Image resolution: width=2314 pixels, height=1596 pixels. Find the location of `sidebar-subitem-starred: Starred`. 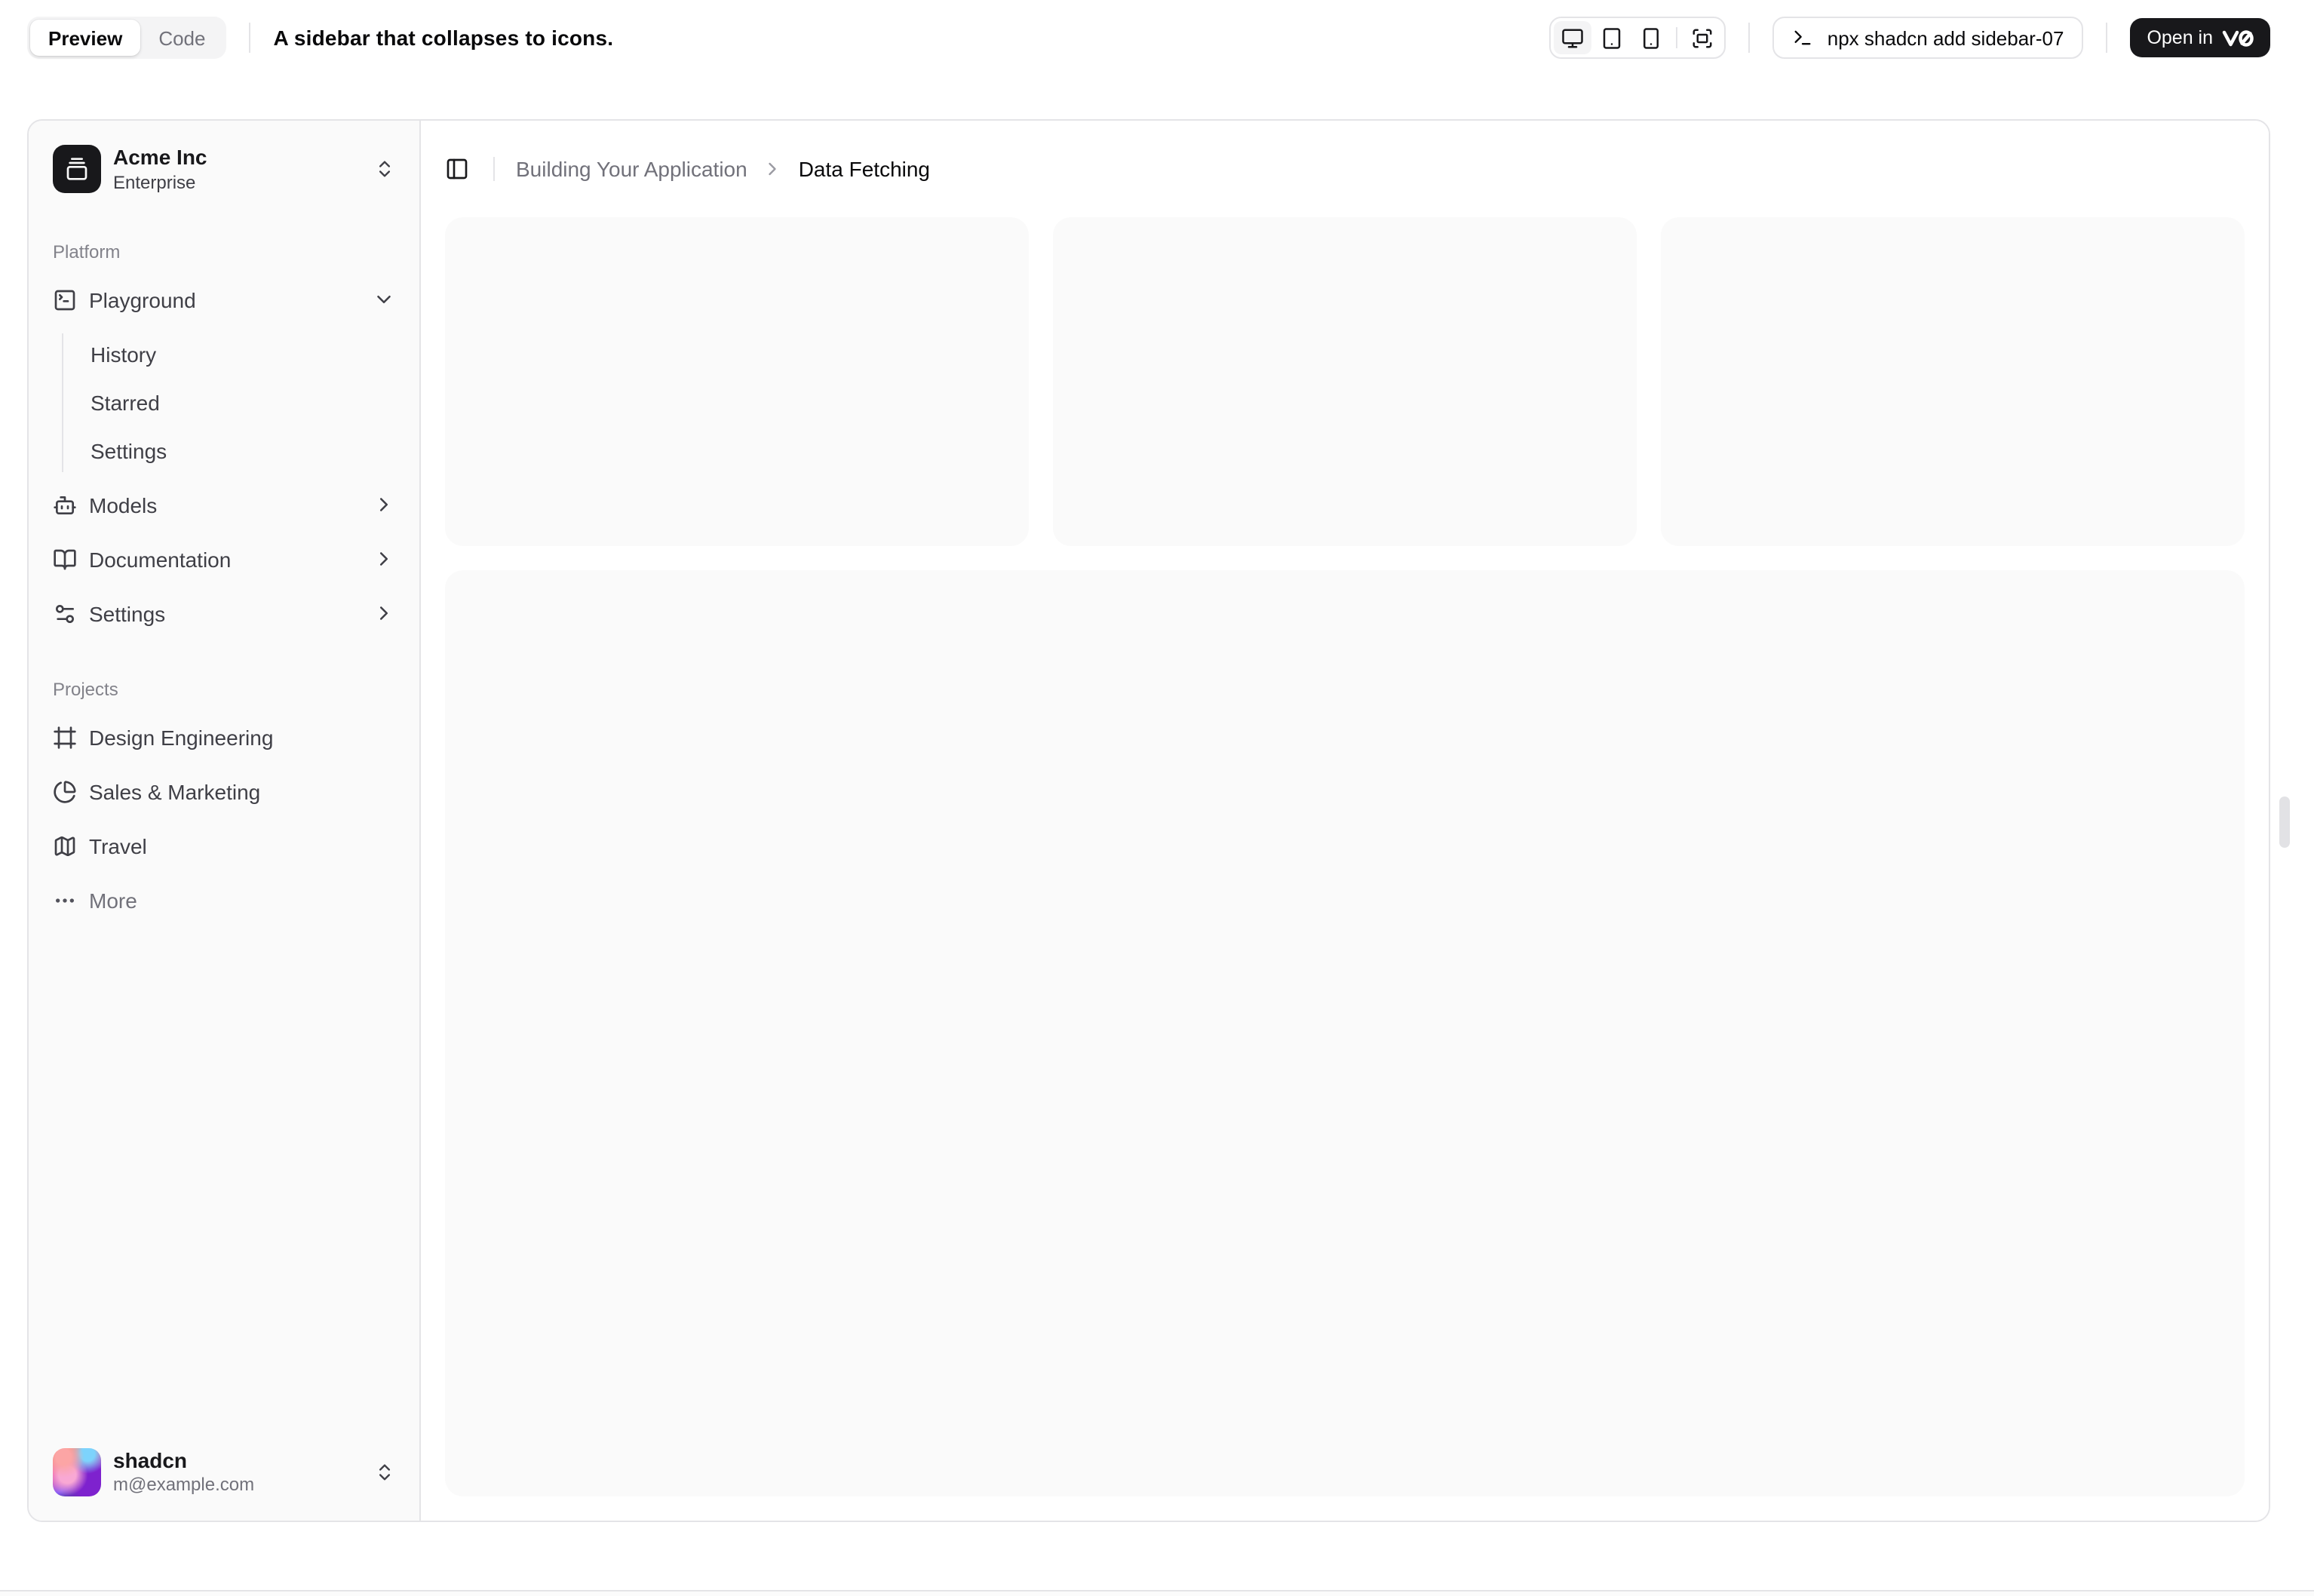

sidebar-subitem-starred: Starred is located at coordinates (249, 402).